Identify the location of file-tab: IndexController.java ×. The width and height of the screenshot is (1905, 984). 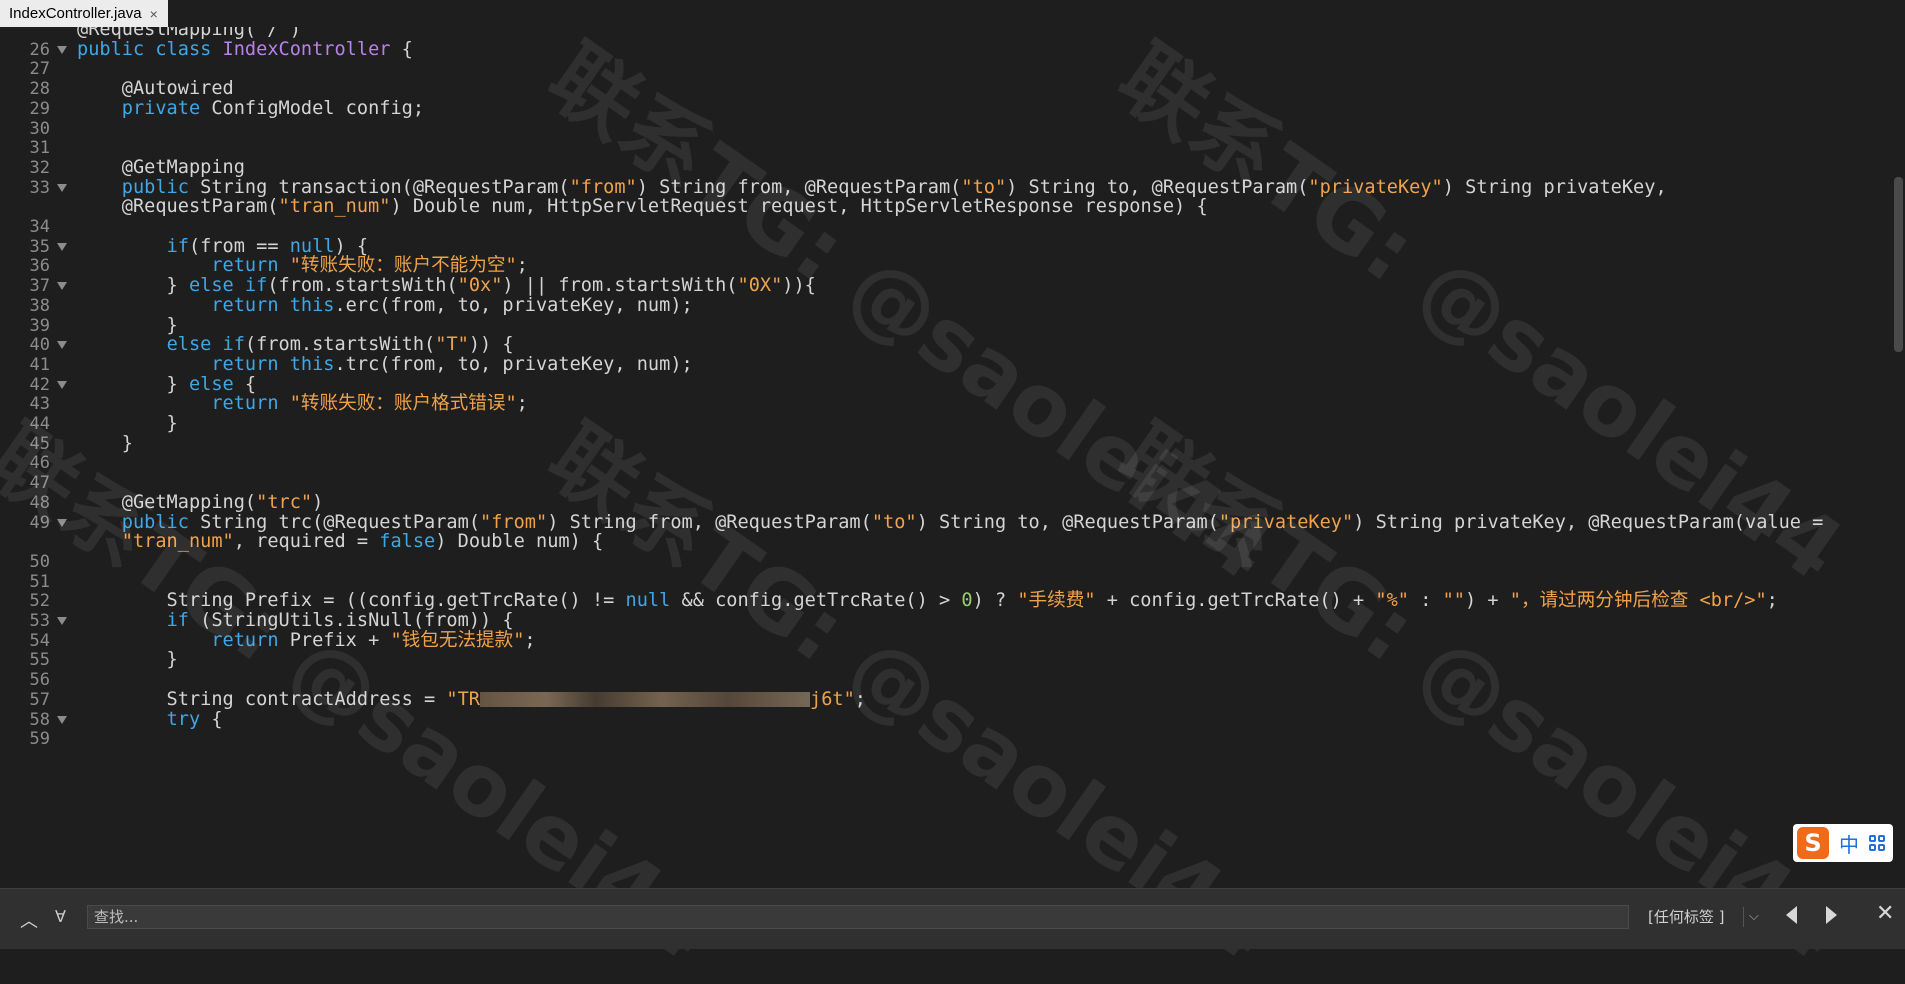
(84, 13).